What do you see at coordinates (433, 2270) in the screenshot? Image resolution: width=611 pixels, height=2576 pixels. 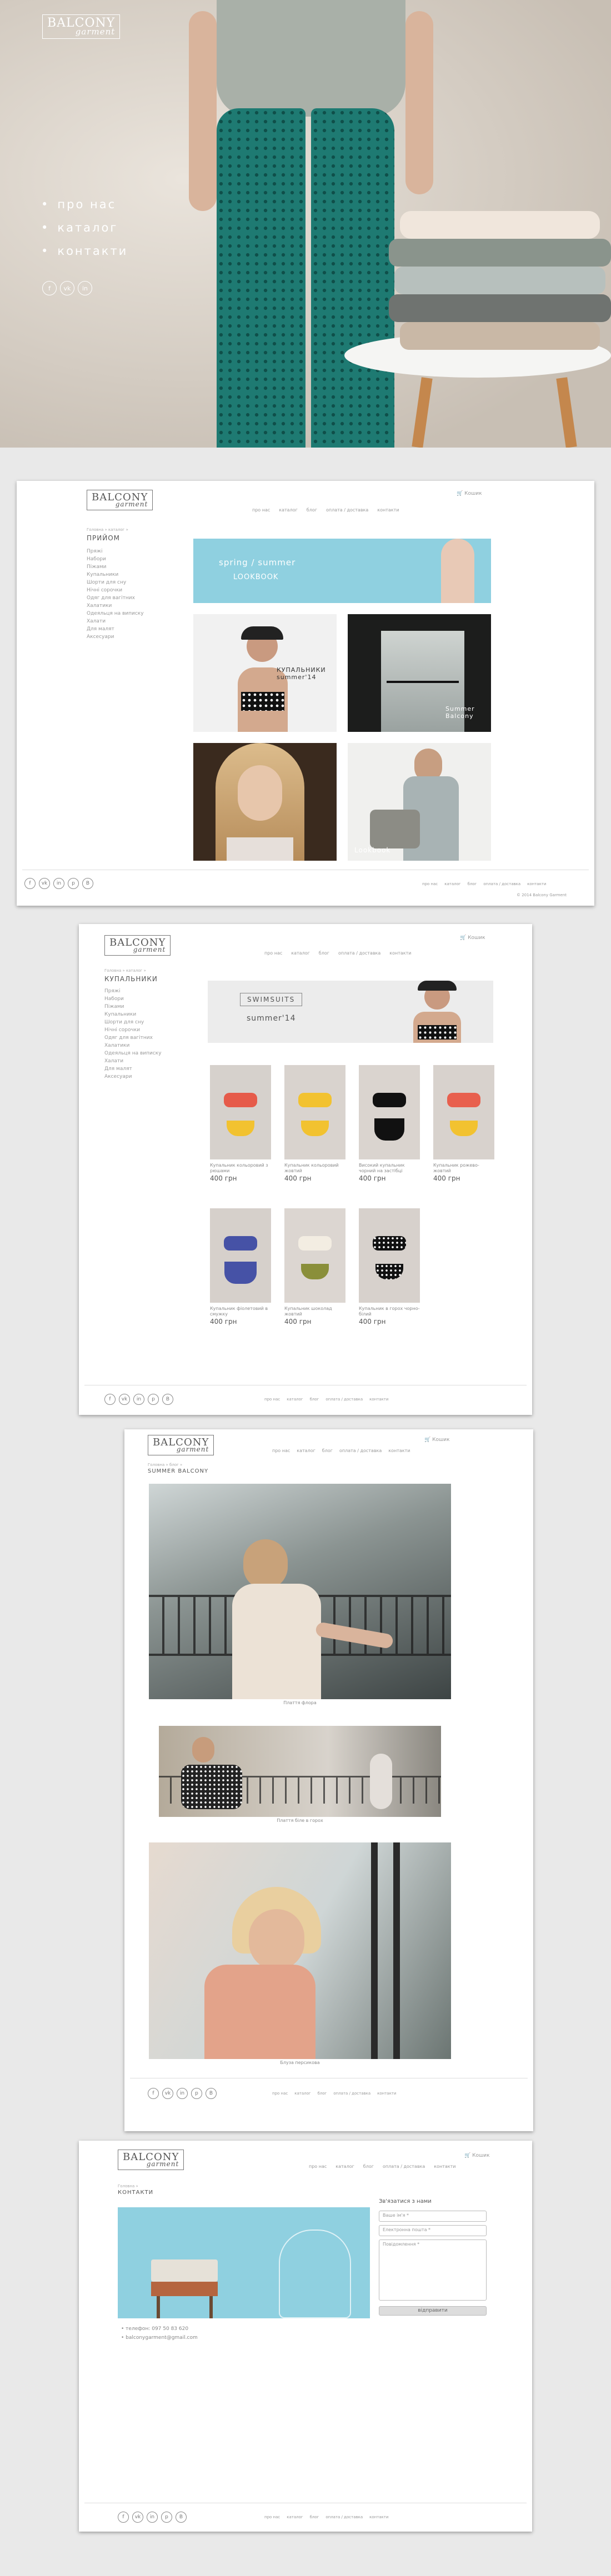 I see `message-field: Повідомлення *` at bounding box center [433, 2270].